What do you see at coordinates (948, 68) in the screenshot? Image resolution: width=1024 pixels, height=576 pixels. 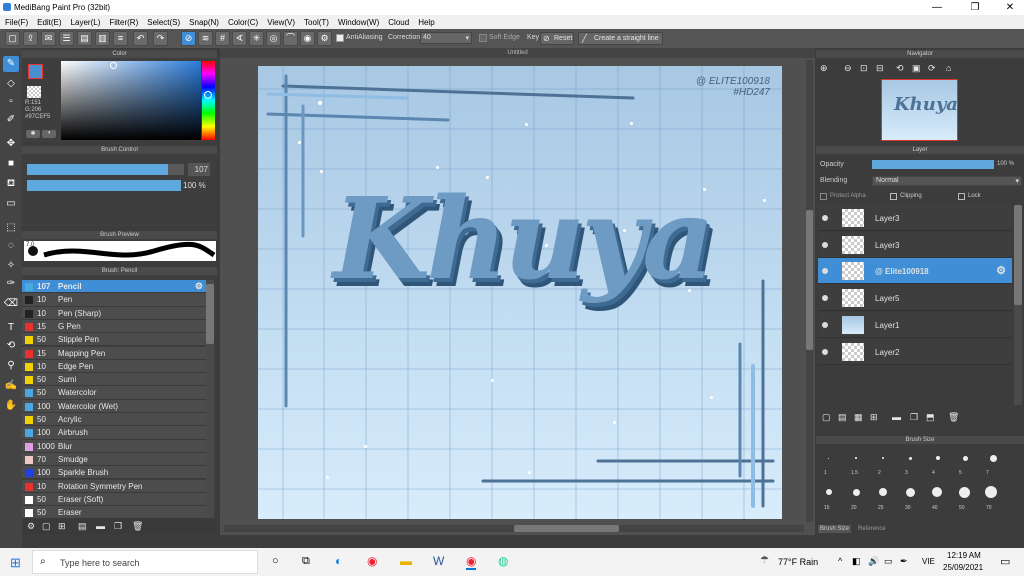 I see `reset-view-icon: ⌂` at bounding box center [948, 68].